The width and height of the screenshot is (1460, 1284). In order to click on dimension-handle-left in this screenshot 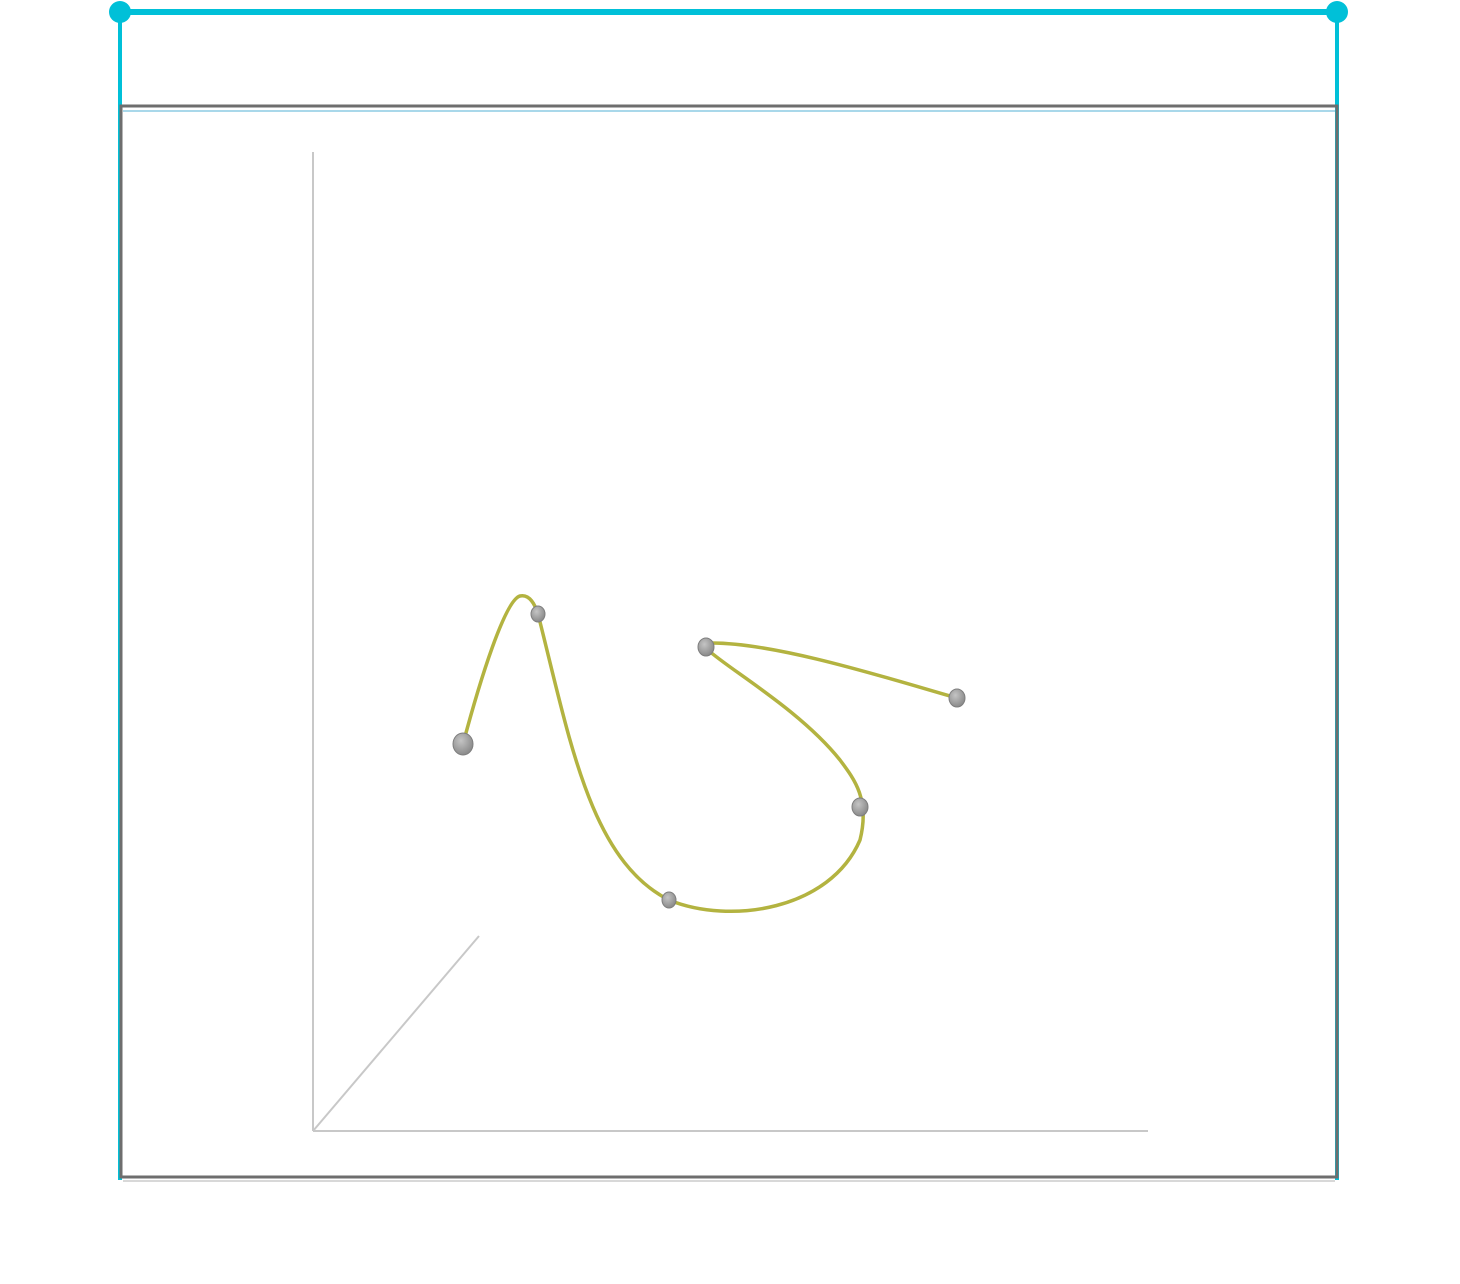, I will do `click(120, 12)`.